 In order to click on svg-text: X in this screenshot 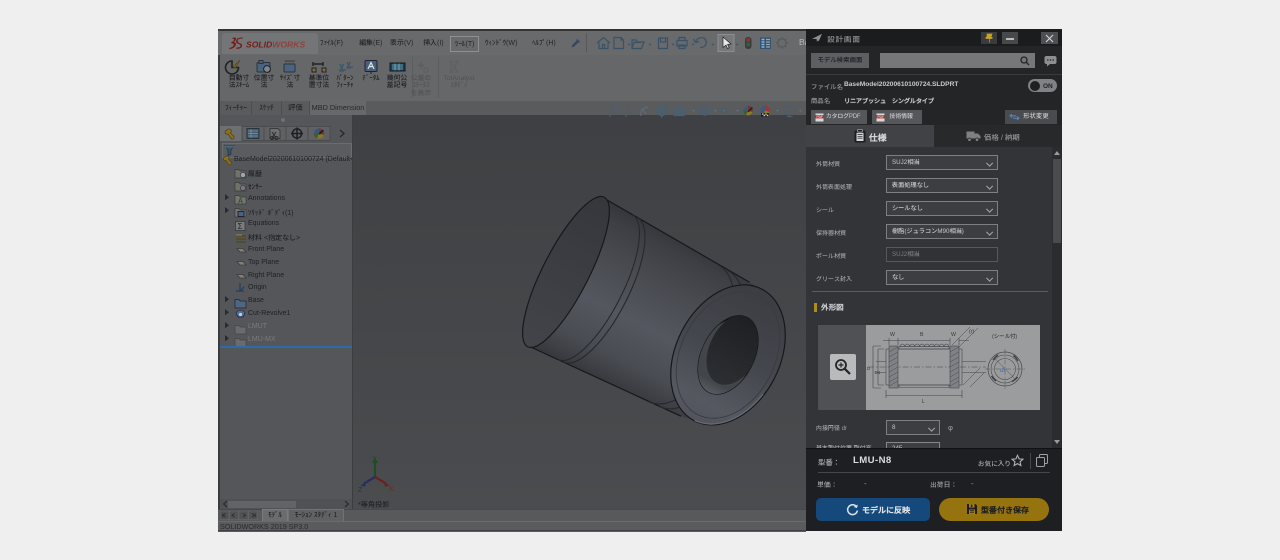, I will do `click(391, 489)`.